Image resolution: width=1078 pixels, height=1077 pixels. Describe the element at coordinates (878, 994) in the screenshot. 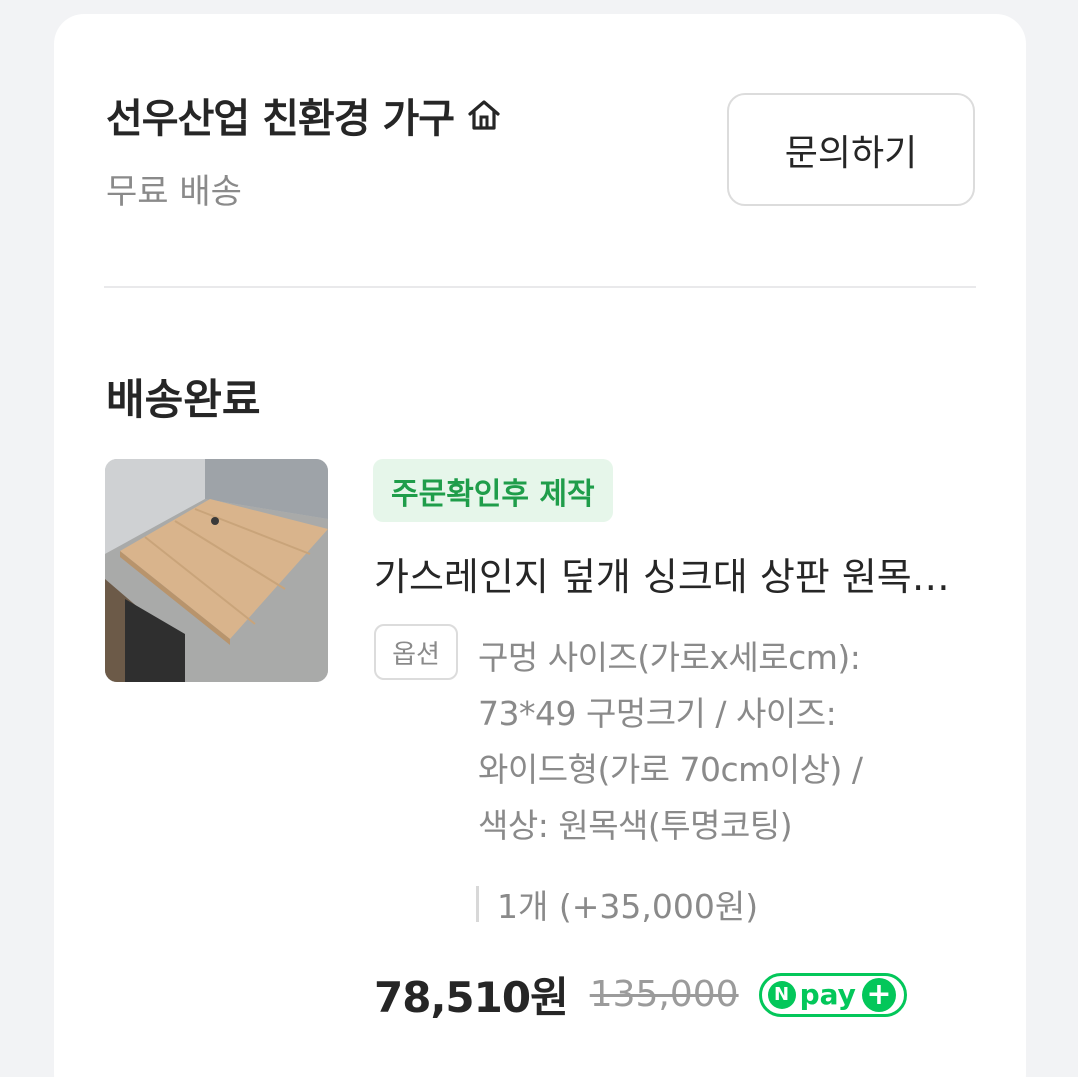

I see `plus-icon: +` at that location.